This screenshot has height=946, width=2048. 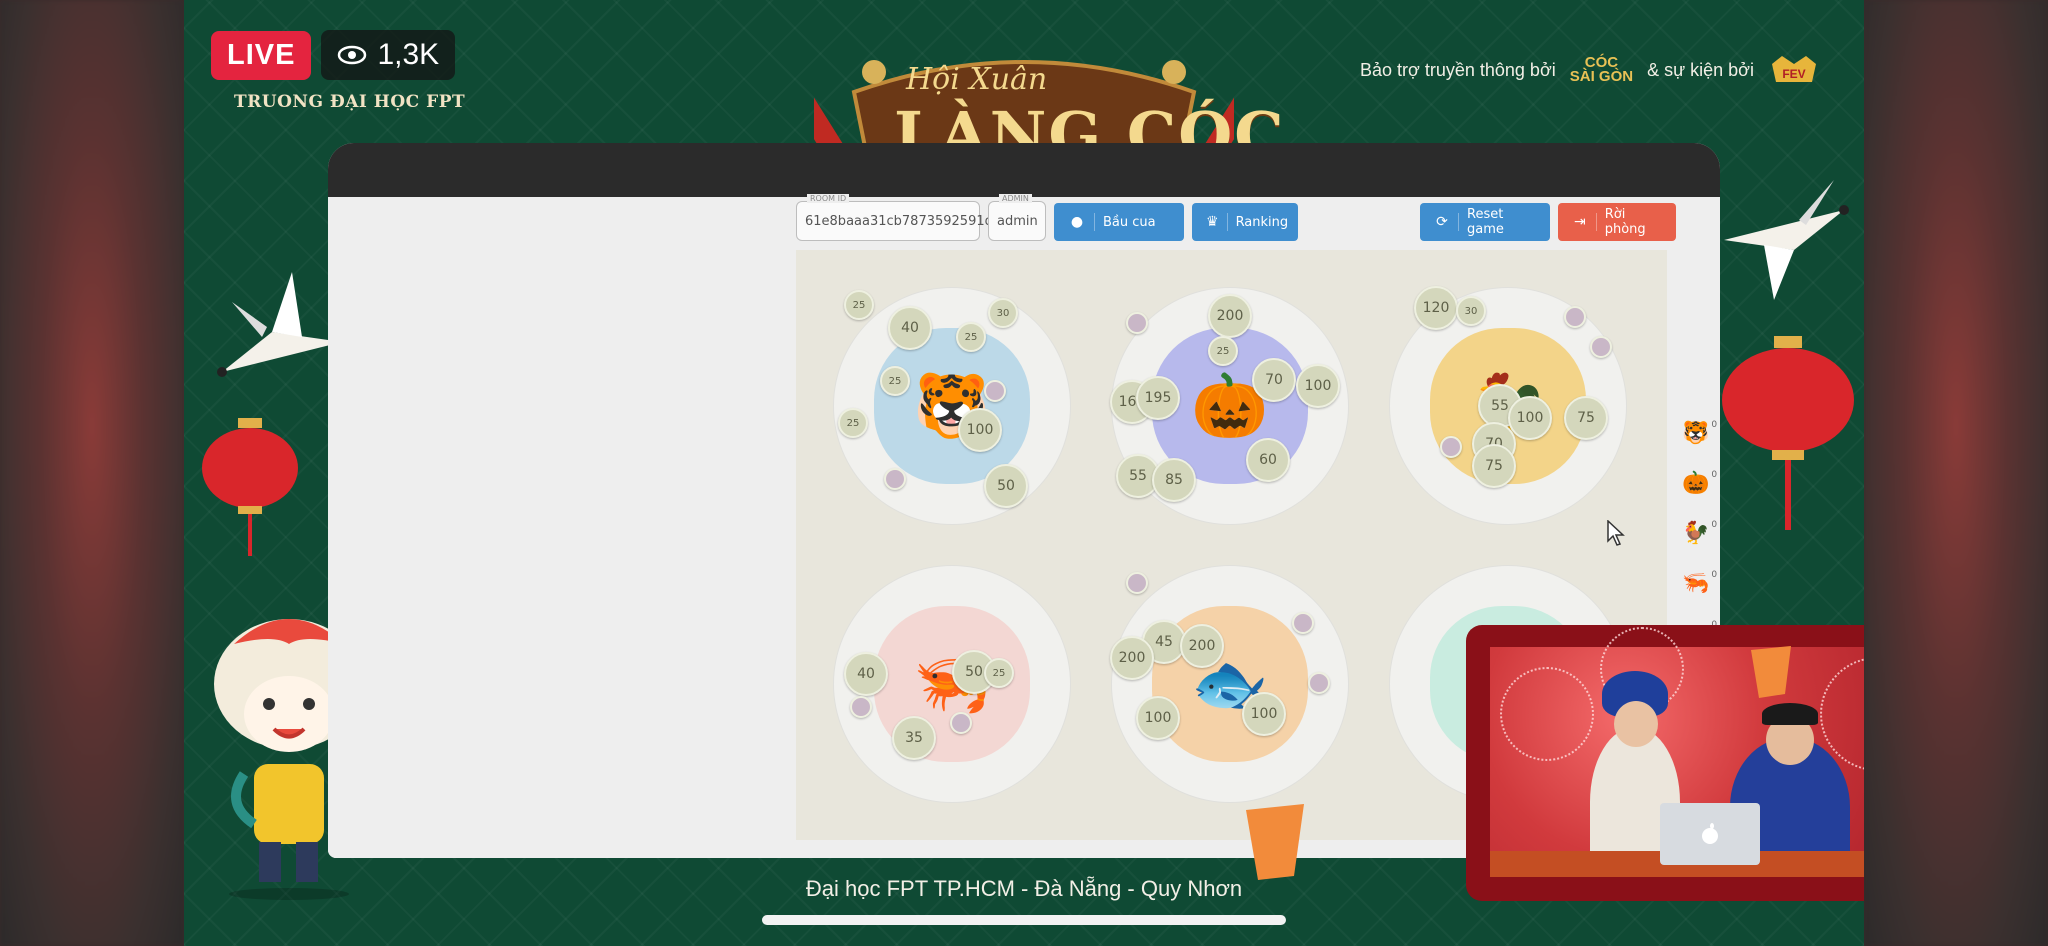 I want to click on reset-game-label: Reset game, so click(x=1485, y=222).